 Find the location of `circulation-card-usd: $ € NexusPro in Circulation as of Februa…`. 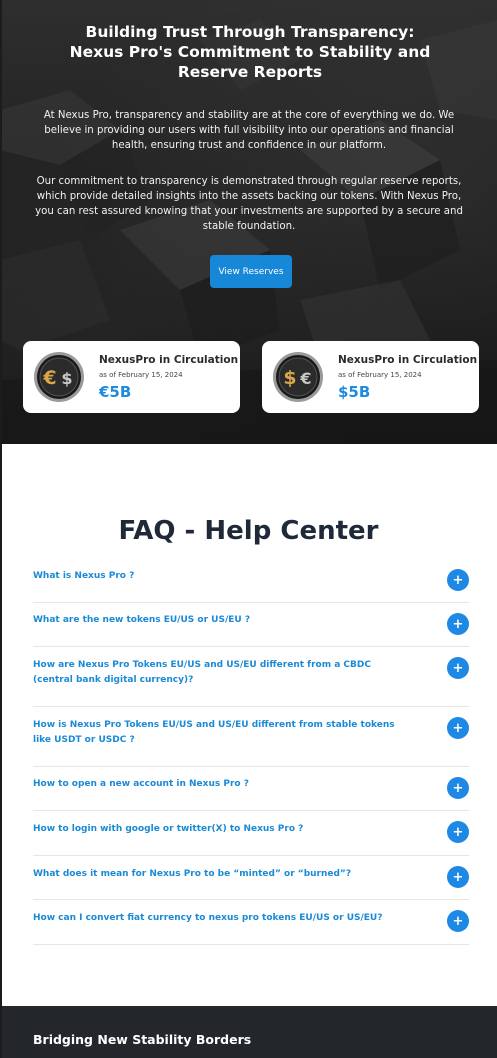

circulation-card-usd: $ € NexusPro in Circulation as of Februa… is located at coordinates (370, 377).